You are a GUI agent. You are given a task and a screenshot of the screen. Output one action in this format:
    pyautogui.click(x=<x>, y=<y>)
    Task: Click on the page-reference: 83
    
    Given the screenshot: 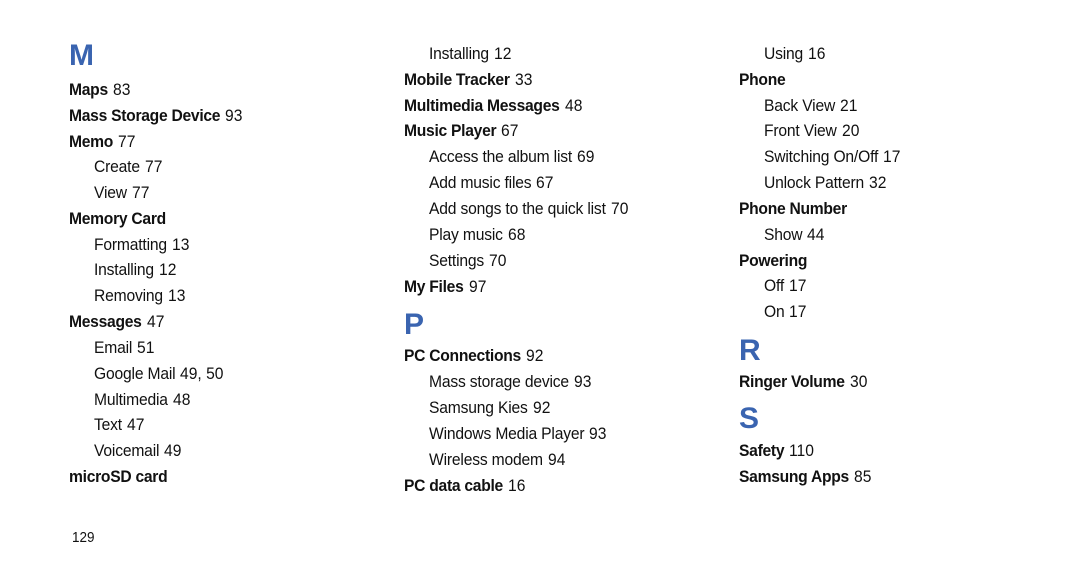 What is the action you would take?
    pyautogui.click(x=121, y=89)
    